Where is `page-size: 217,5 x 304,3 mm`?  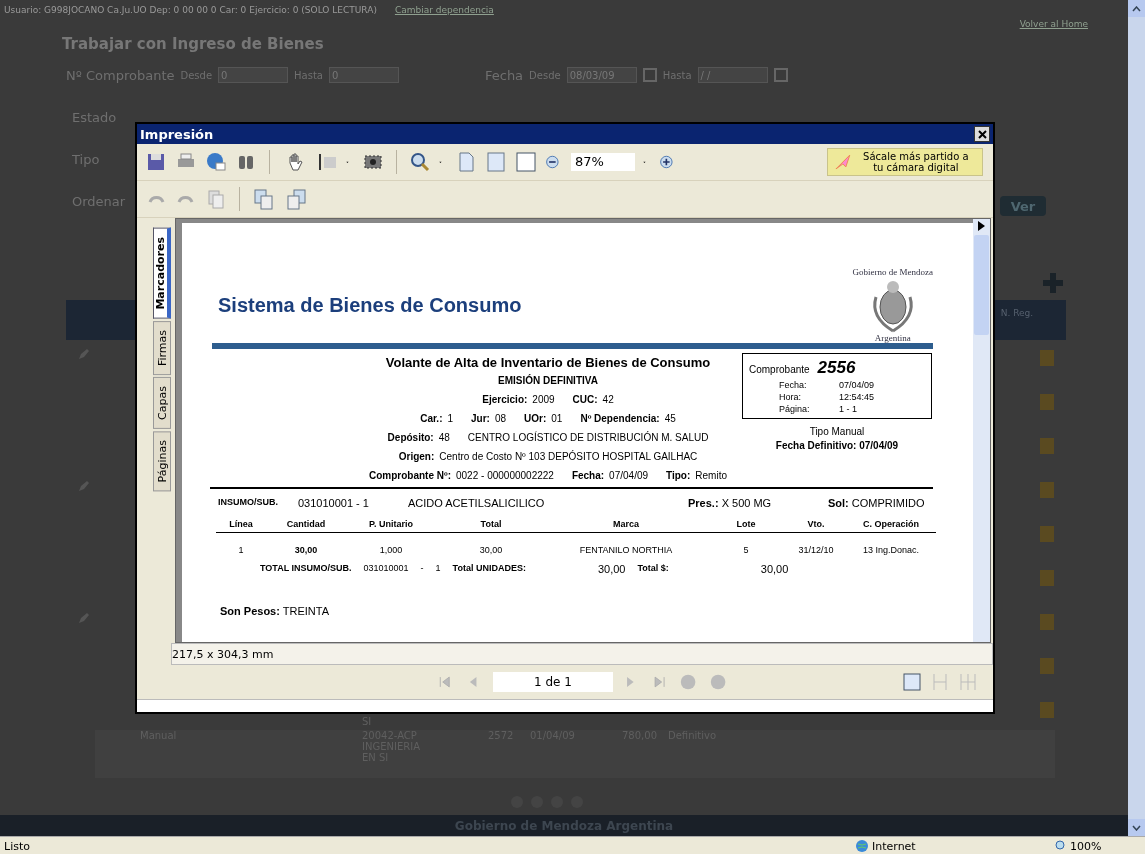 page-size: 217,5 x 304,3 mm is located at coordinates (223, 654).